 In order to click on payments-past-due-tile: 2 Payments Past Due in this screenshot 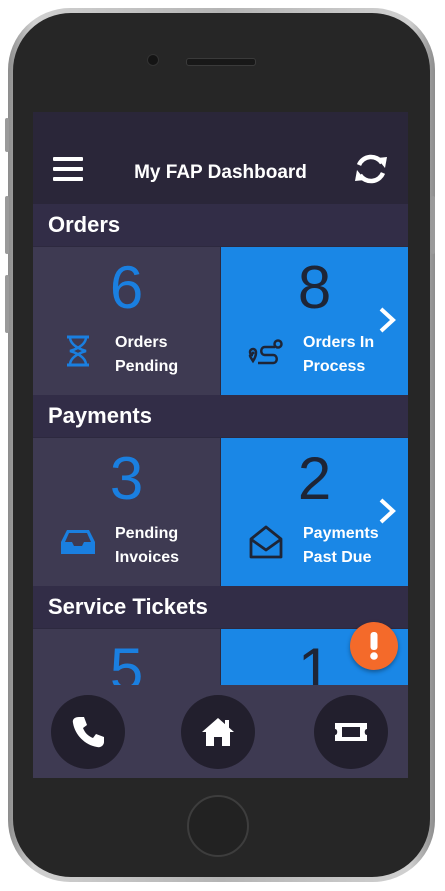, I will do `click(314, 512)`.